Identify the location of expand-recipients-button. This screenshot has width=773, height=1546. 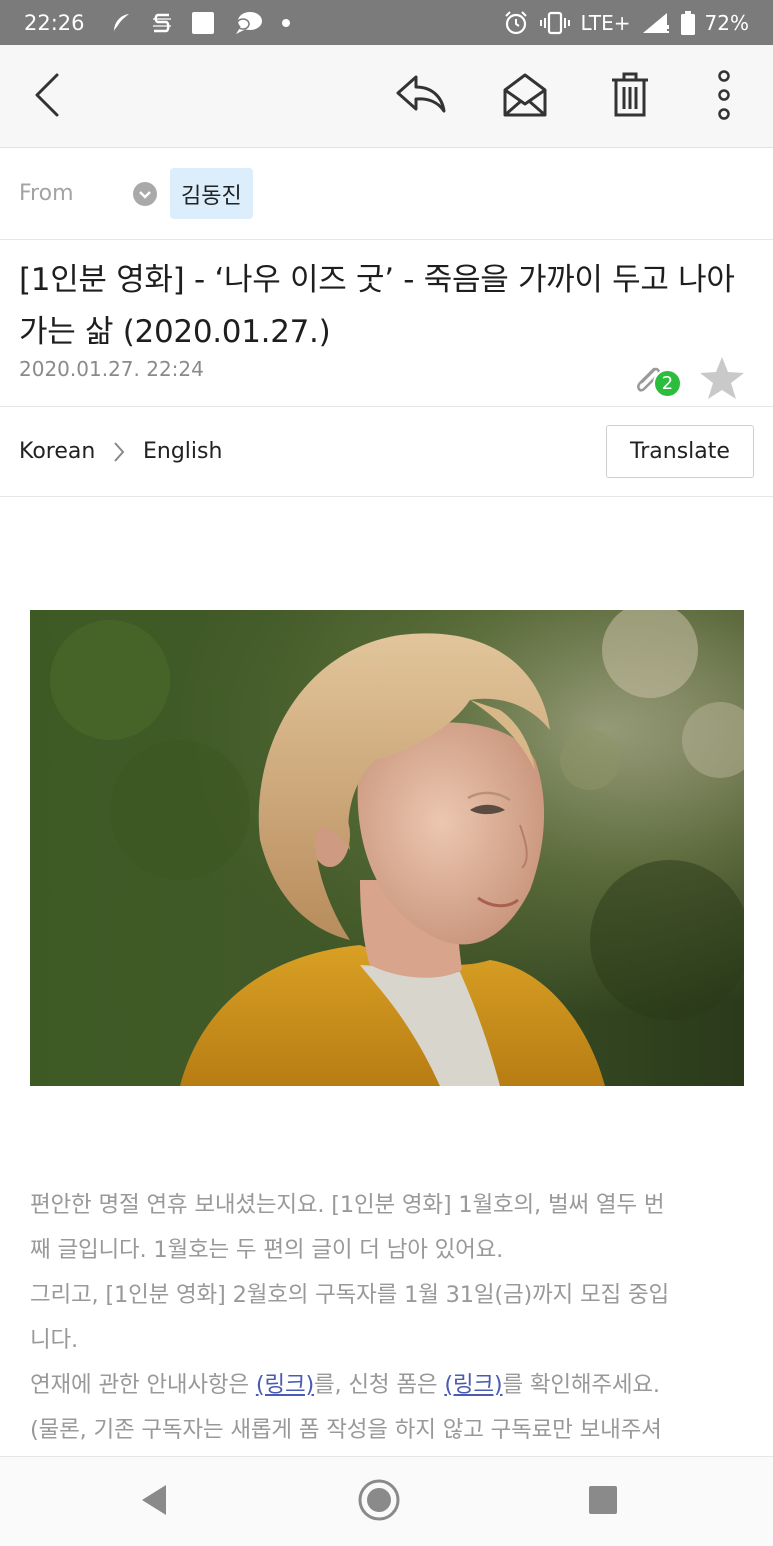
(145, 194).